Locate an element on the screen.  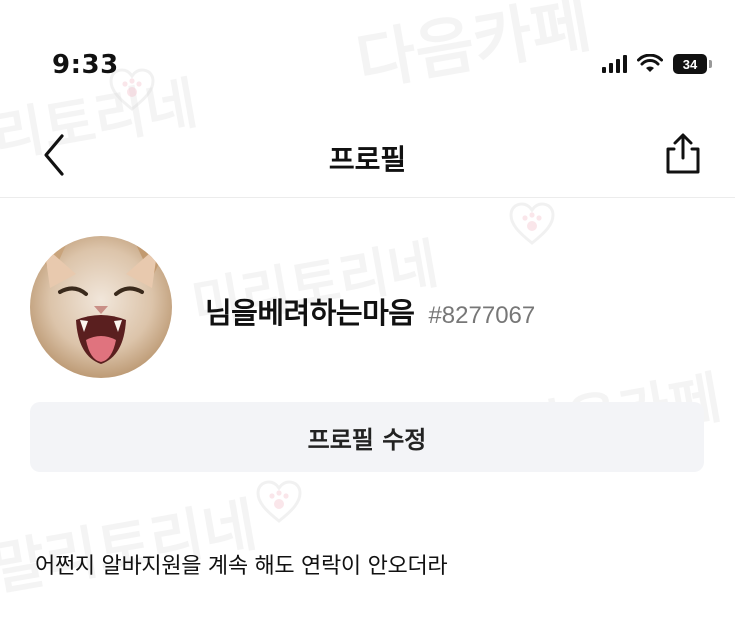
edit-profile-button: 프로필 수정 is located at coordinates (367, 437).